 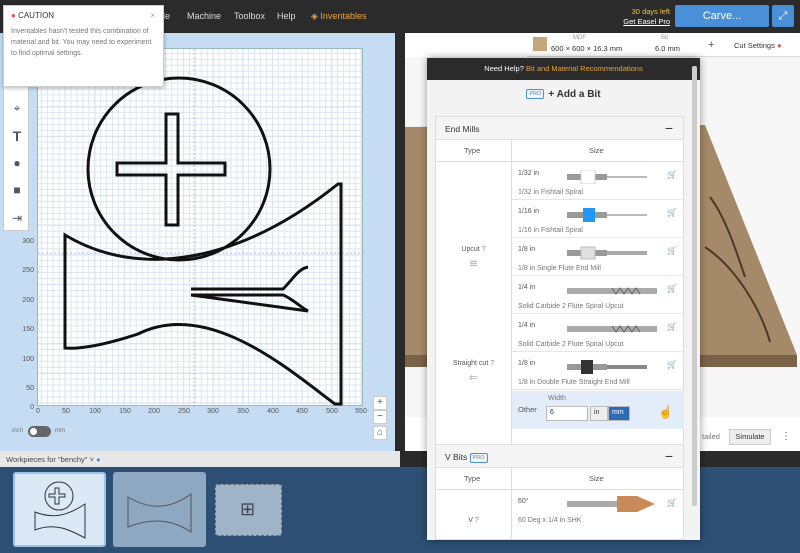 I want to click on chevron-down-icon: ˅, so click(x=92, y=459).